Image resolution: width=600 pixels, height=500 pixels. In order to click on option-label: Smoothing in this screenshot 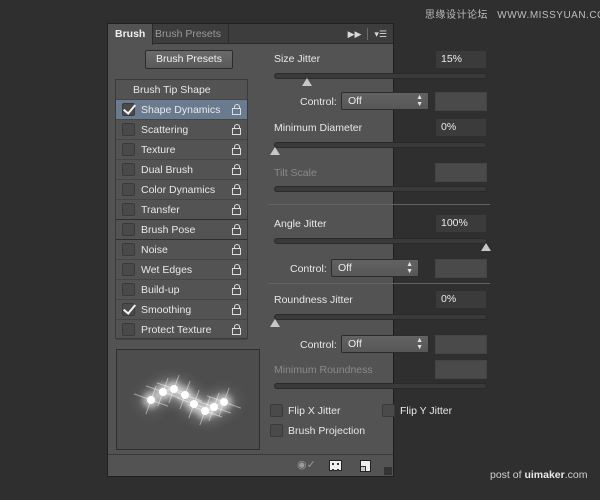, I will do `click(166, 309)`.